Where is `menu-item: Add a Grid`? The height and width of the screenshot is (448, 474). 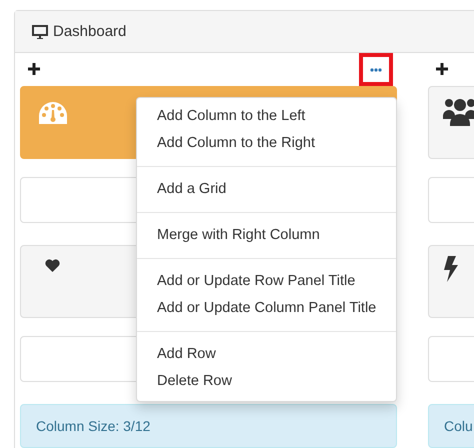
menu-item: Add a Grid is located at coordinates (266, 189).